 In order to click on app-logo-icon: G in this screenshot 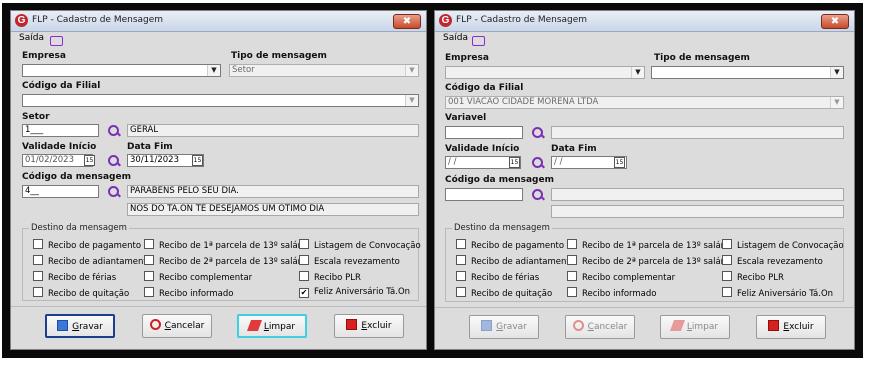, I will do `click(21, 20)`.